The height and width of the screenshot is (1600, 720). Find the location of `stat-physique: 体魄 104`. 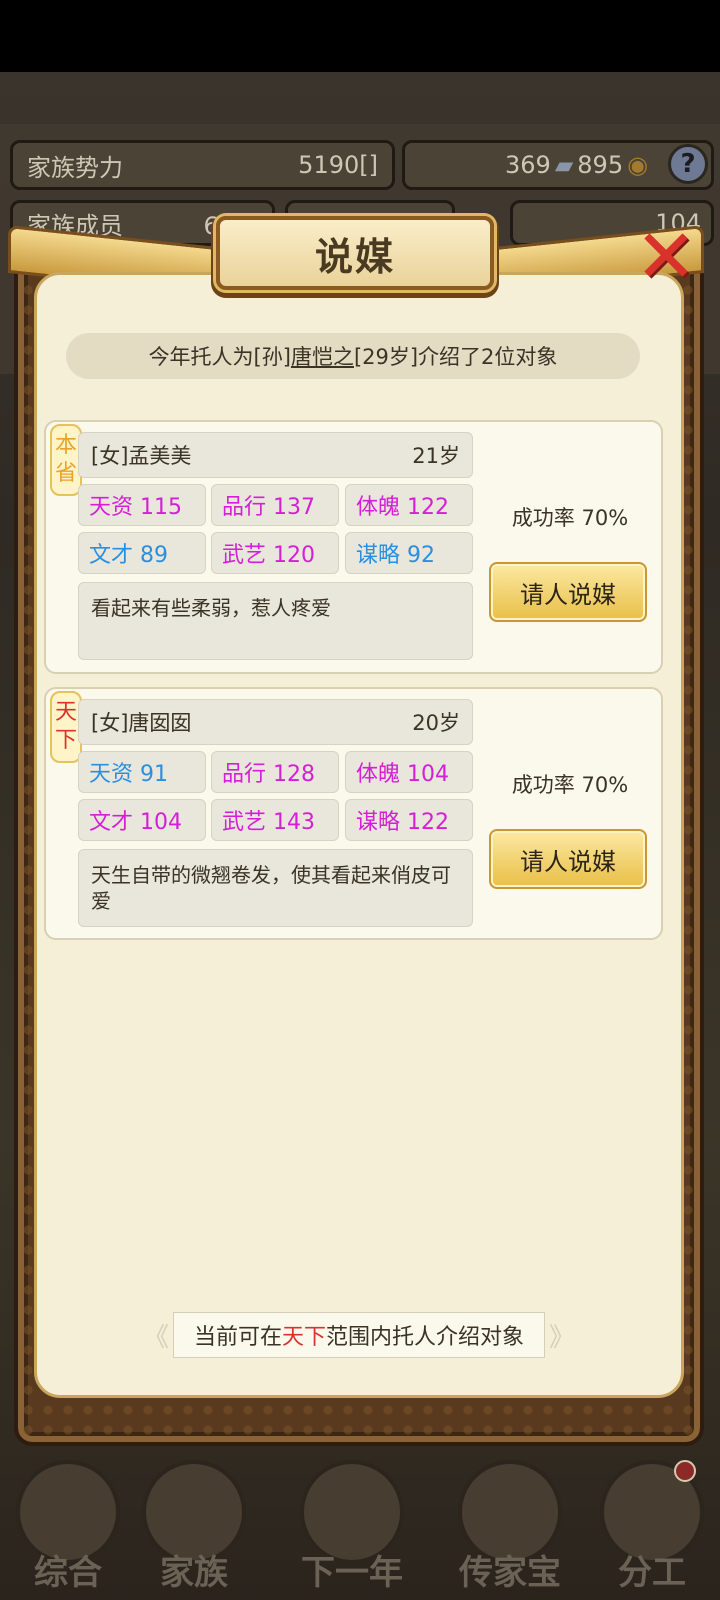

stat-physique: 体魄 104 is located at coordinates (409, 772).